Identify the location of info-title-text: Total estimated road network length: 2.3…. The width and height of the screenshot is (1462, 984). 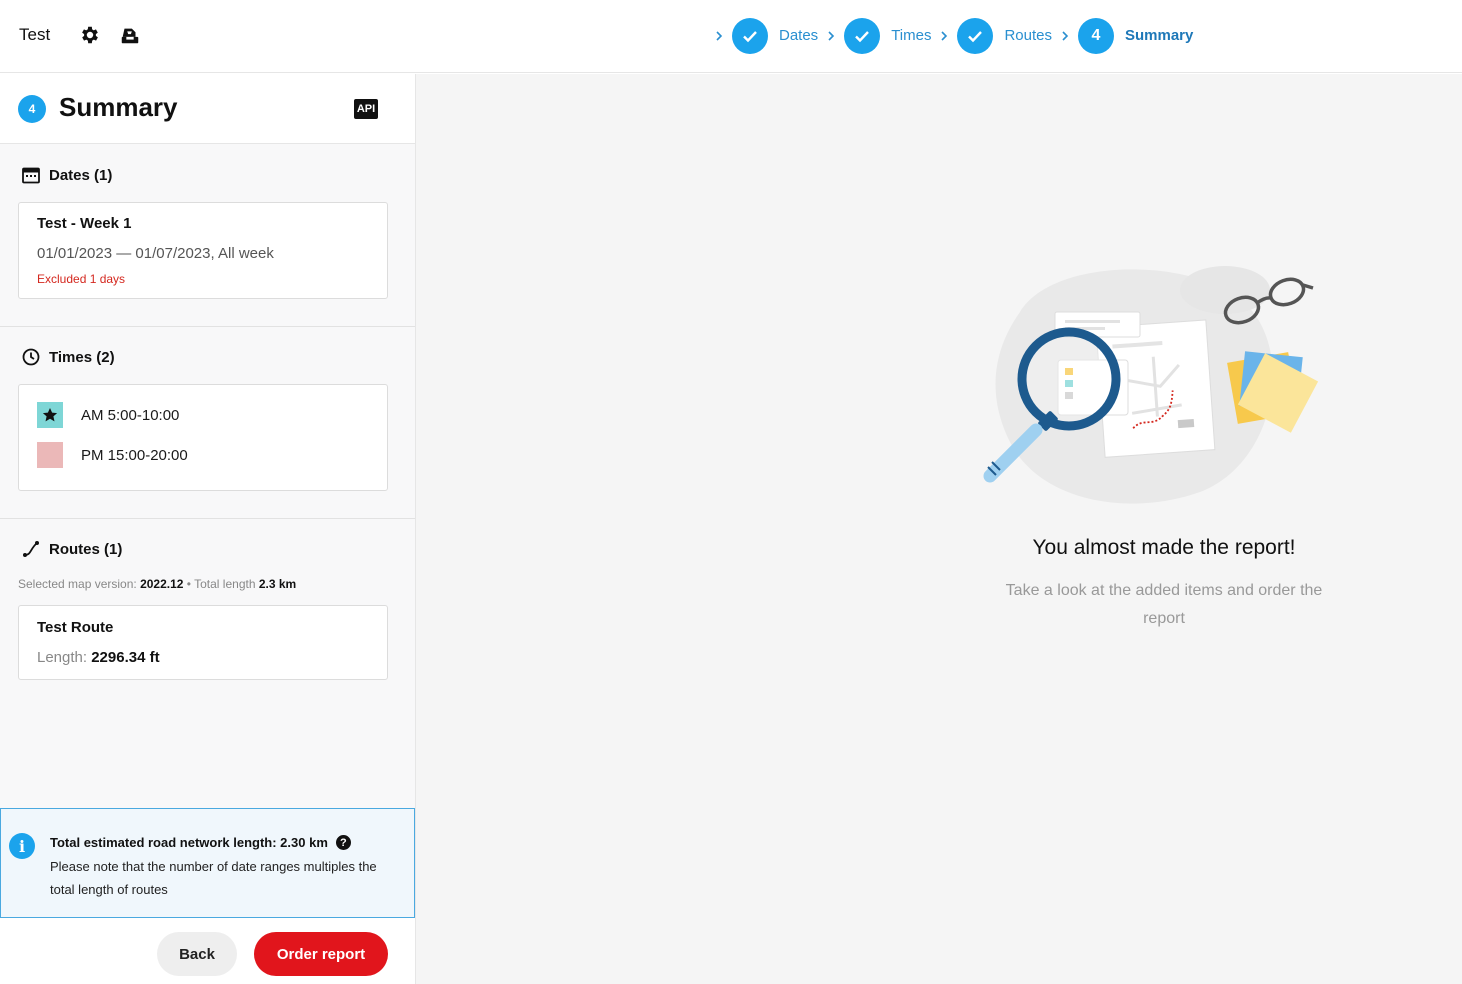
(189, 842).